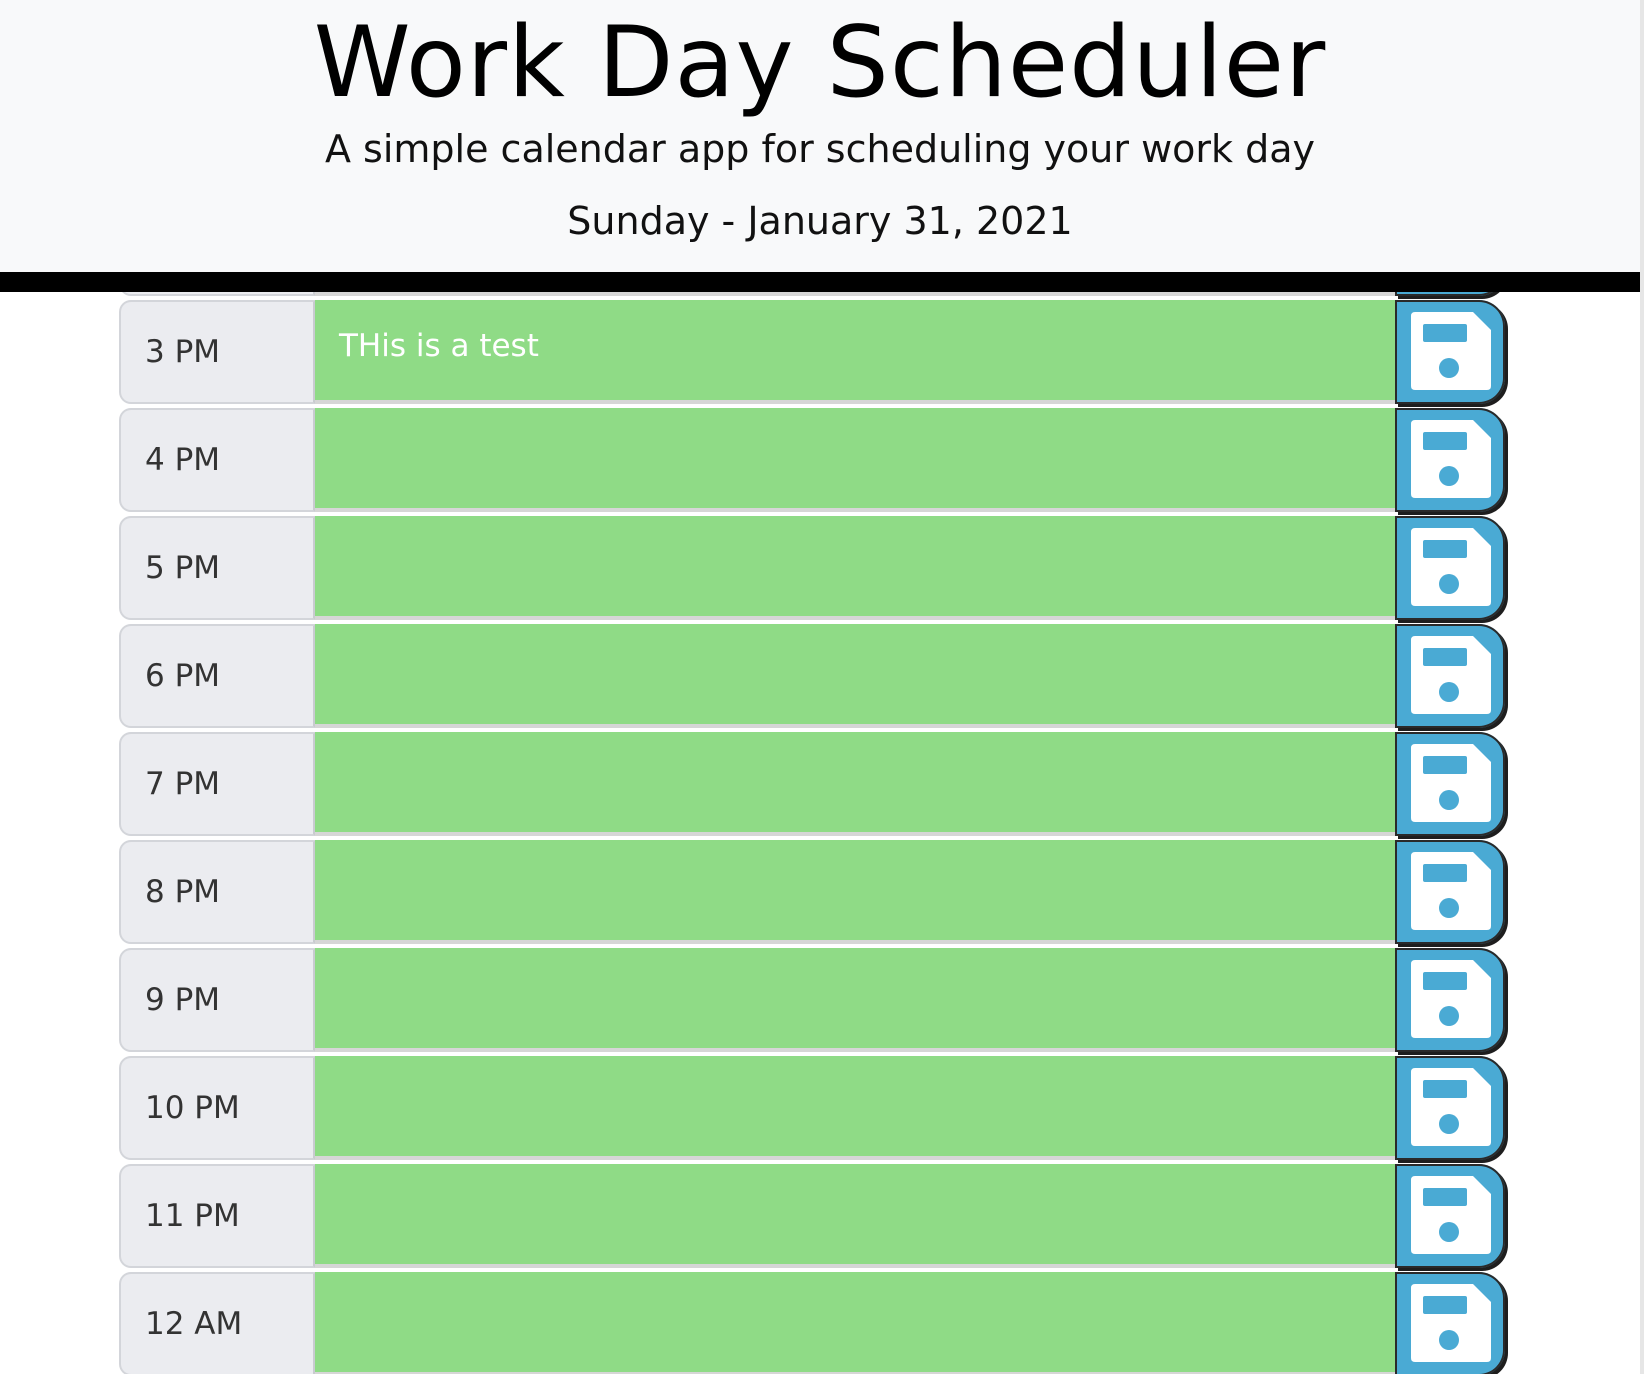  I want to click on timeblock-row: 12 AM, so click(816, 1323).